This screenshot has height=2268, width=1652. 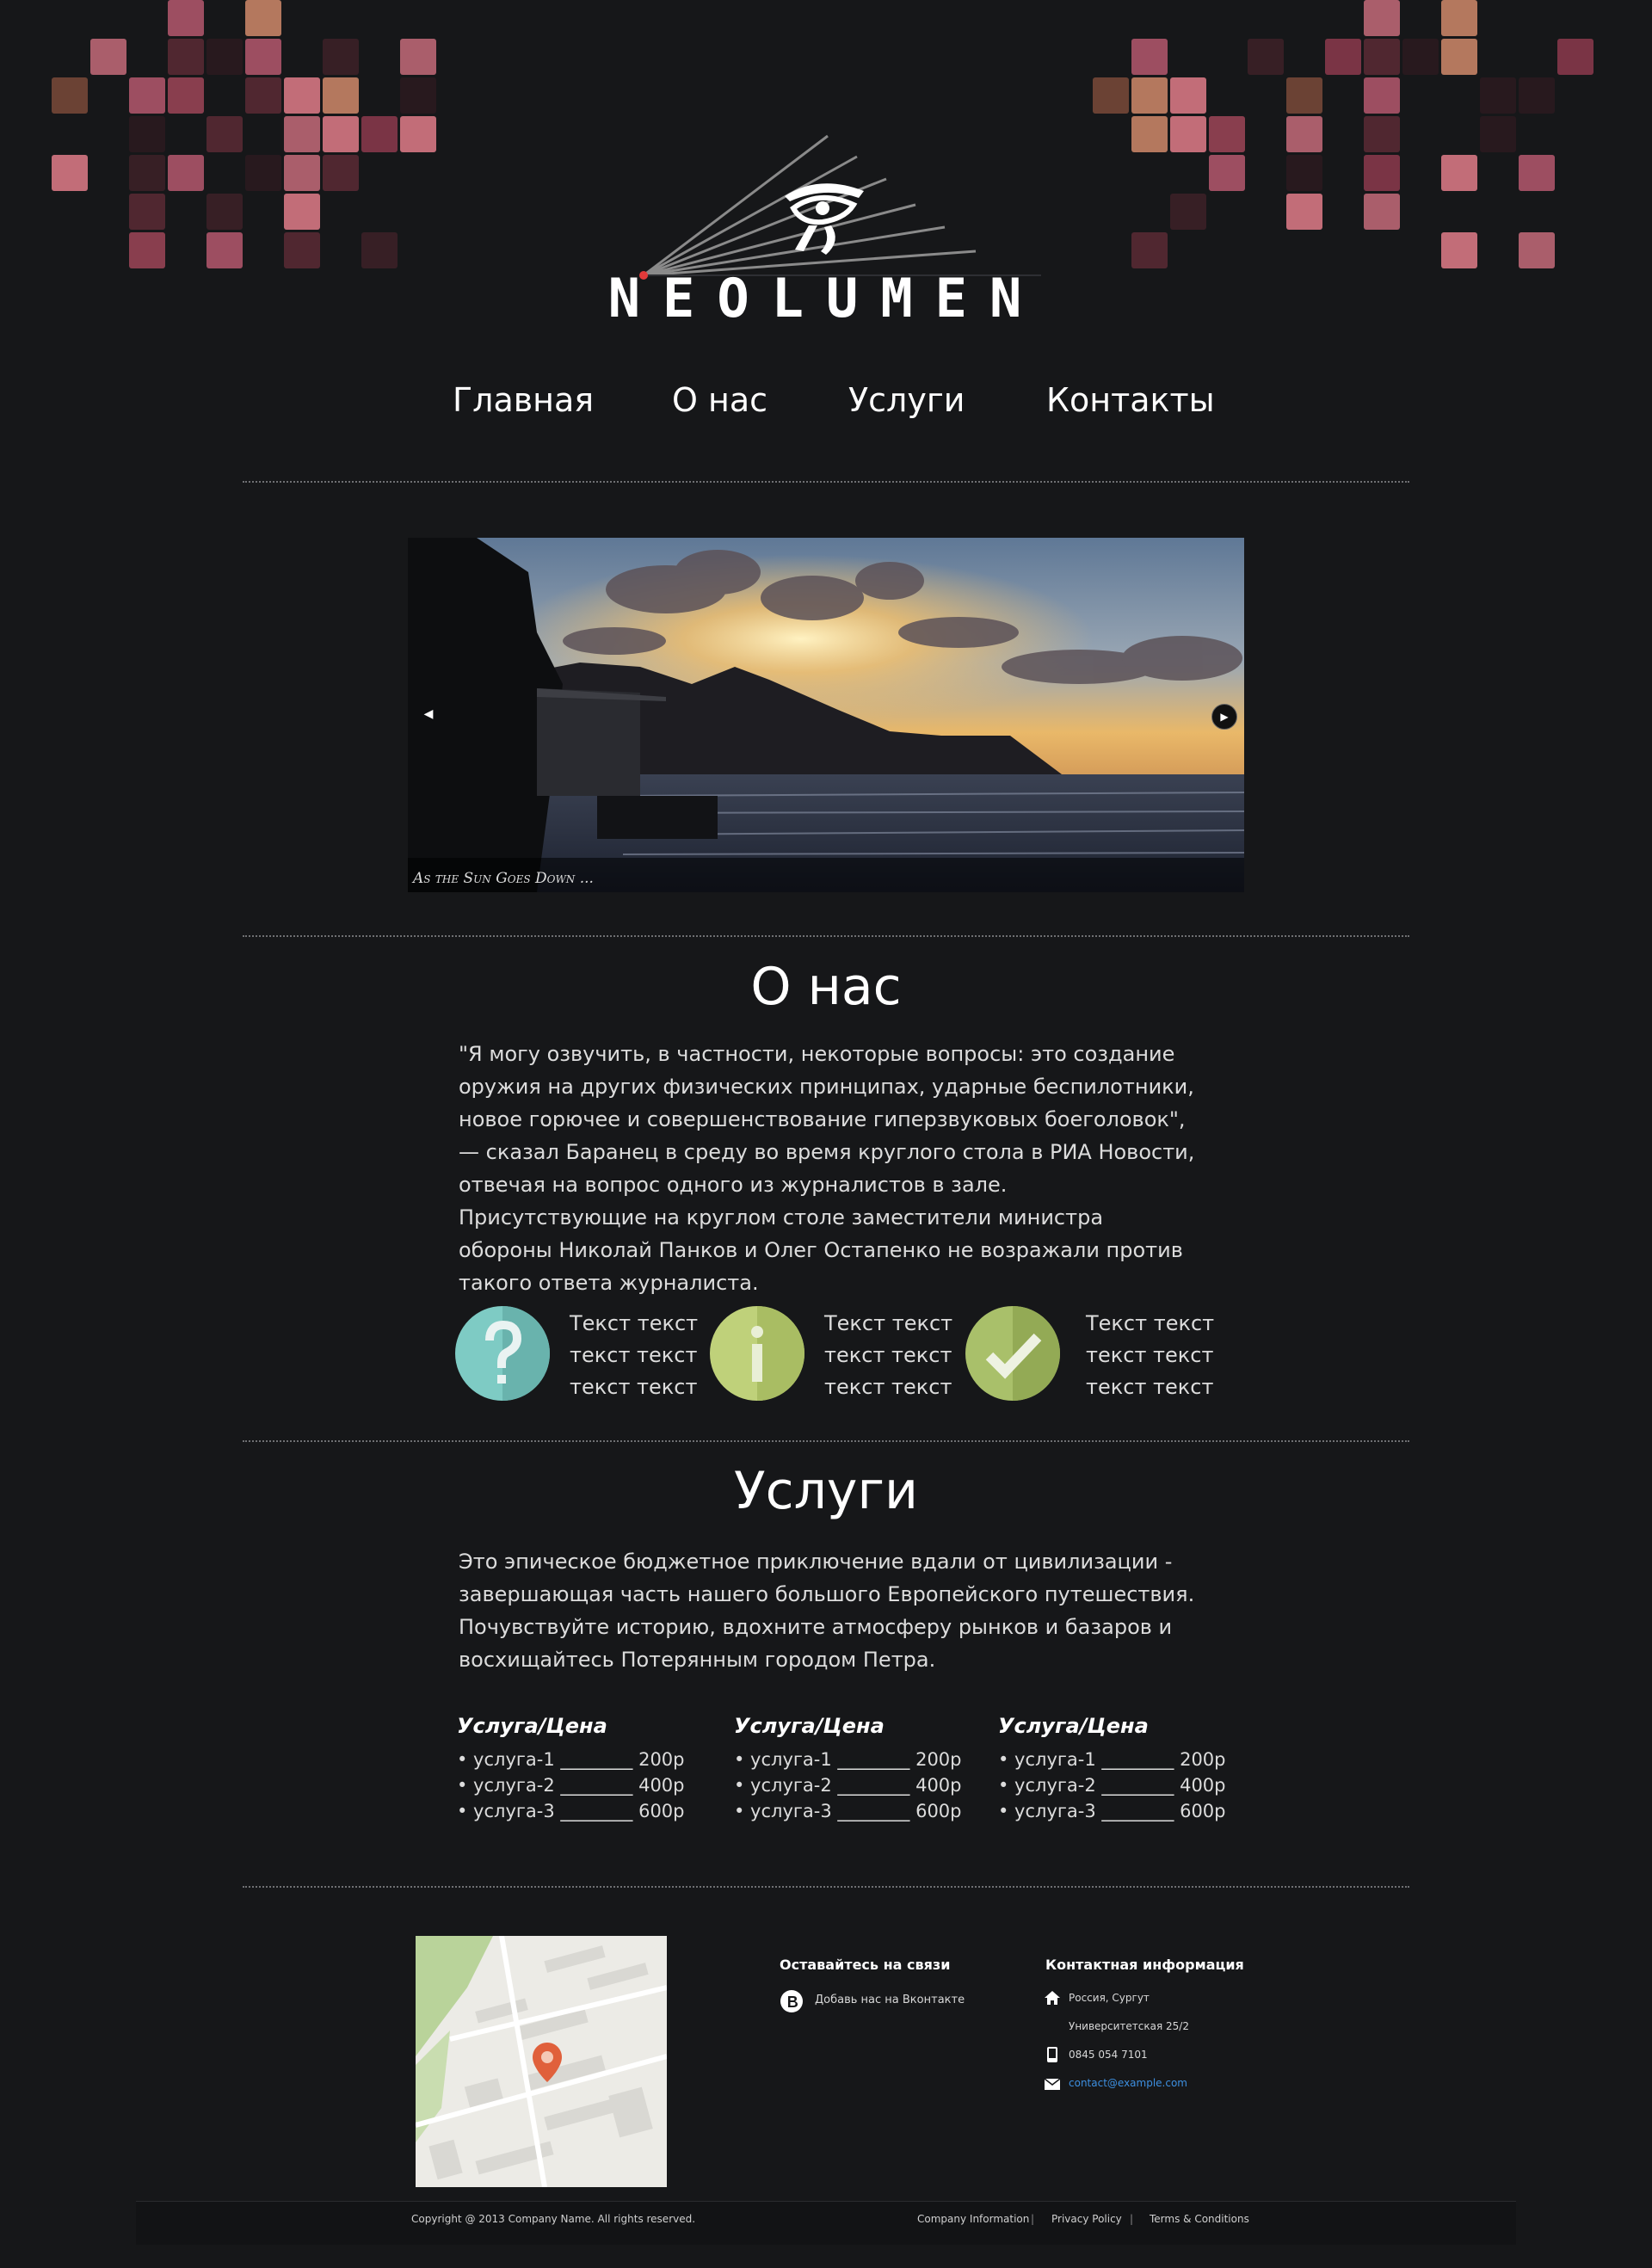 I want to click on nav-item-about: О нас, so click(x=719, y=400).